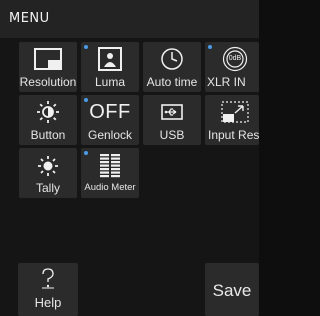  I want to click on usb-icon, so click(172, 112).